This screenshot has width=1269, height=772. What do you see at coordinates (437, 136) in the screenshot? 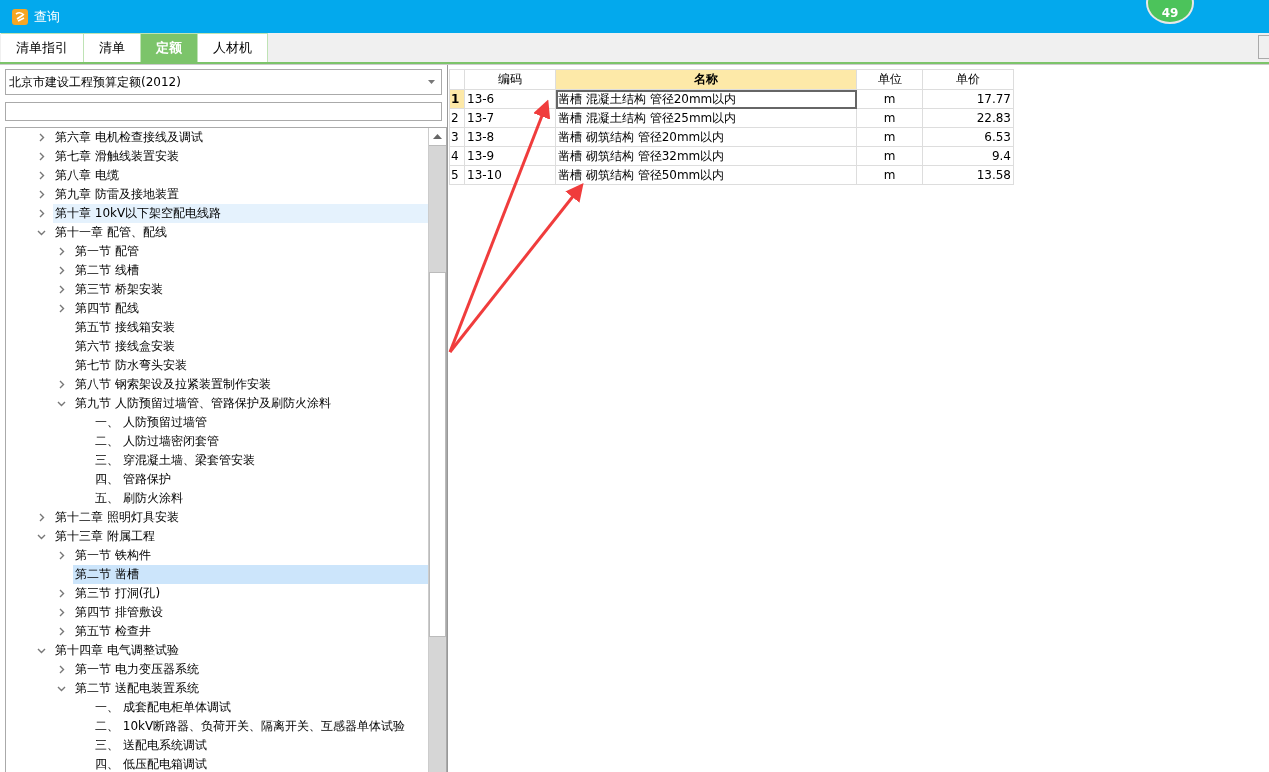
I see `scroll-up-icon` at bounding box center [437, 136].